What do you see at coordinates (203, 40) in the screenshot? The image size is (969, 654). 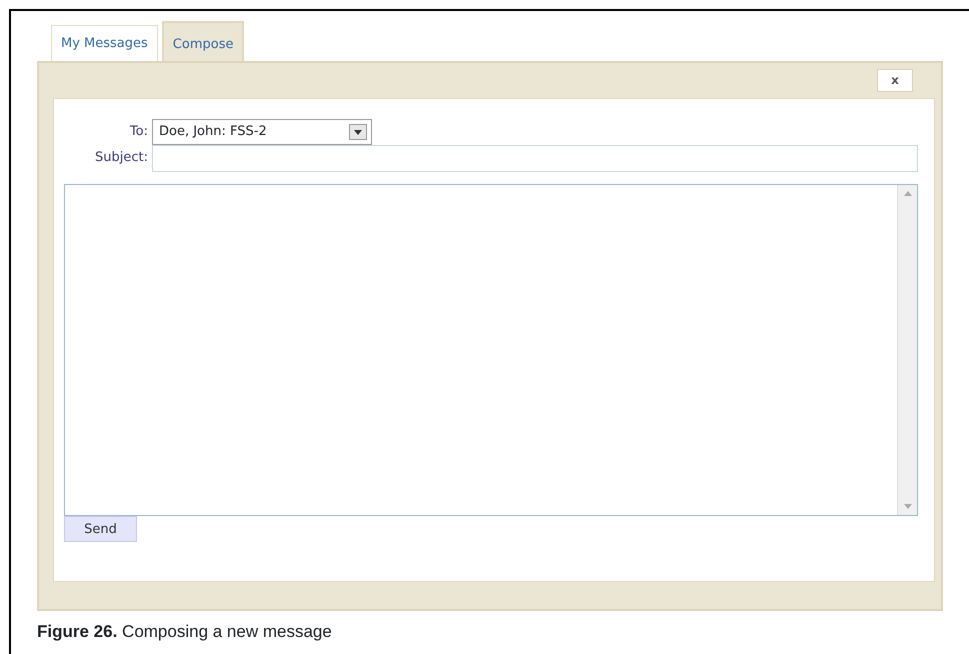 I see `tab: Compose` at bounding box center [203, 40].